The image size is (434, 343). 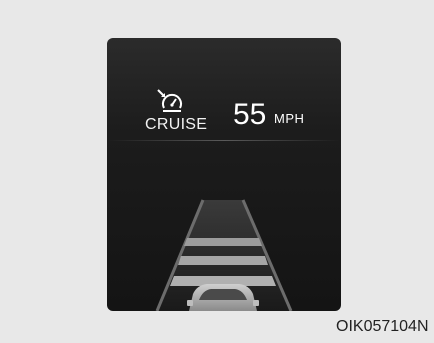 I want to click on set-speed-value: 55, so click(x=250, y=114).